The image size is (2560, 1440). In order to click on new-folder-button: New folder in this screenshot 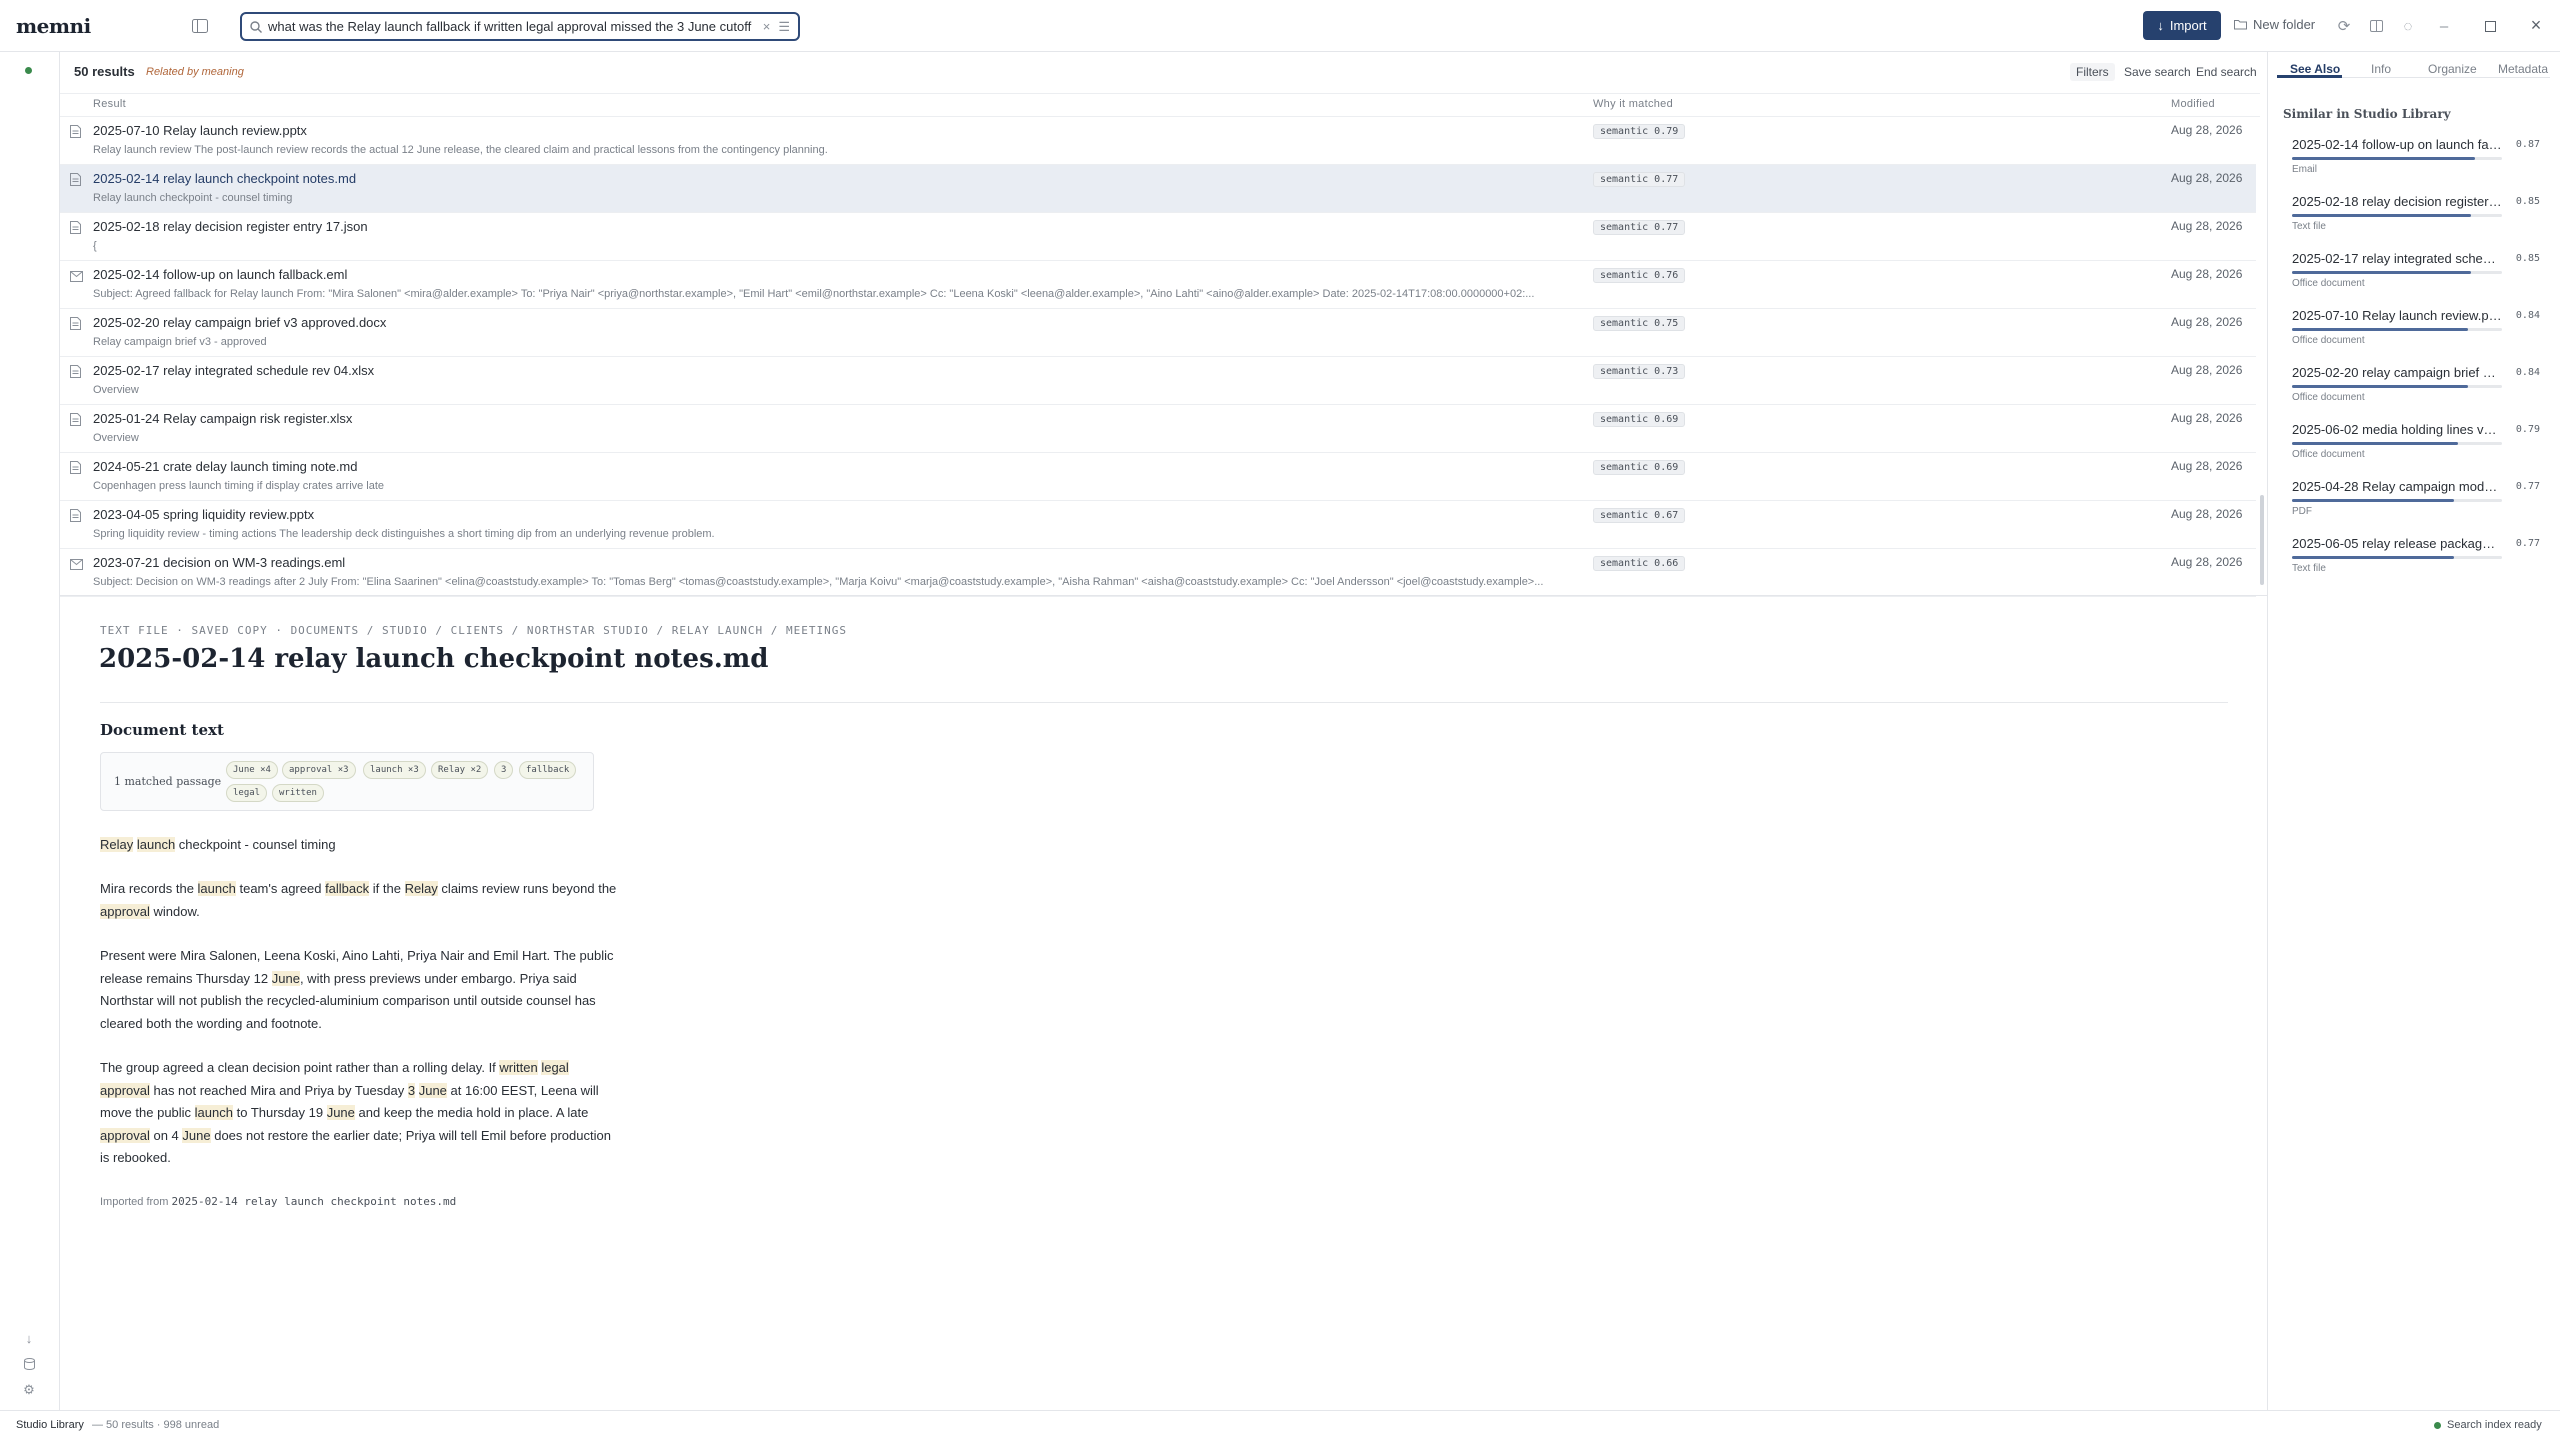, I will do `click(2274, 24)`.